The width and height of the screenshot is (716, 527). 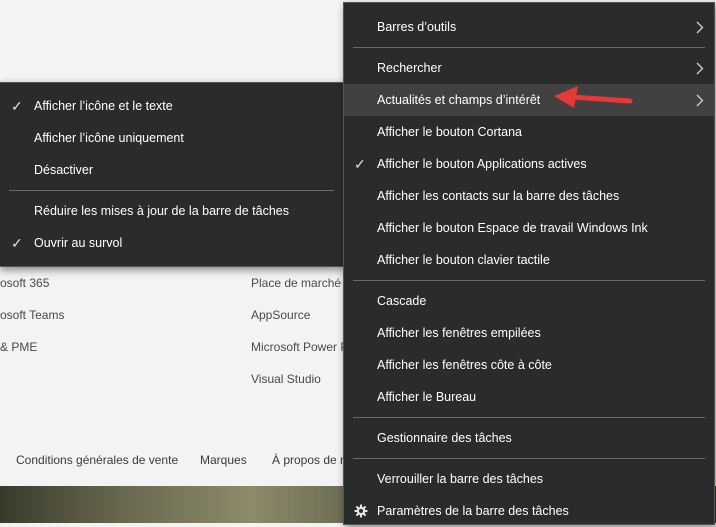 I want to click on menu-item-lock-taskbar: Verrouiller la barre des tâches, so click(x=529, y=479).